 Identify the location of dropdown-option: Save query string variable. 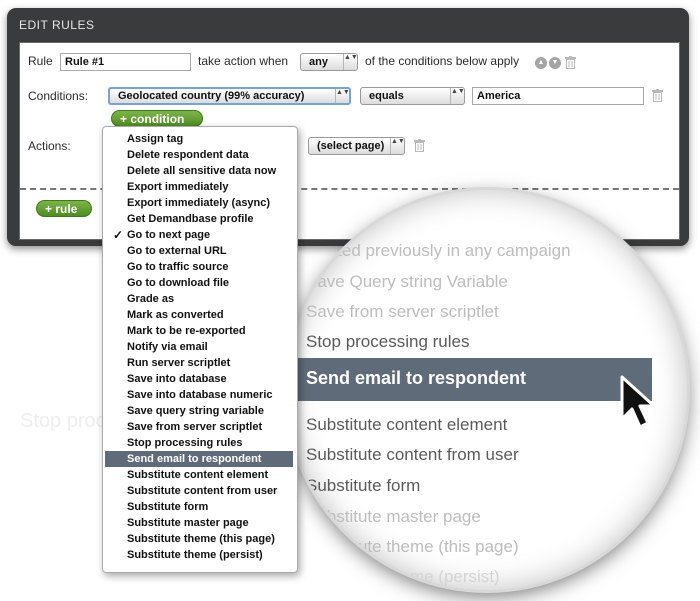
(199, 411).